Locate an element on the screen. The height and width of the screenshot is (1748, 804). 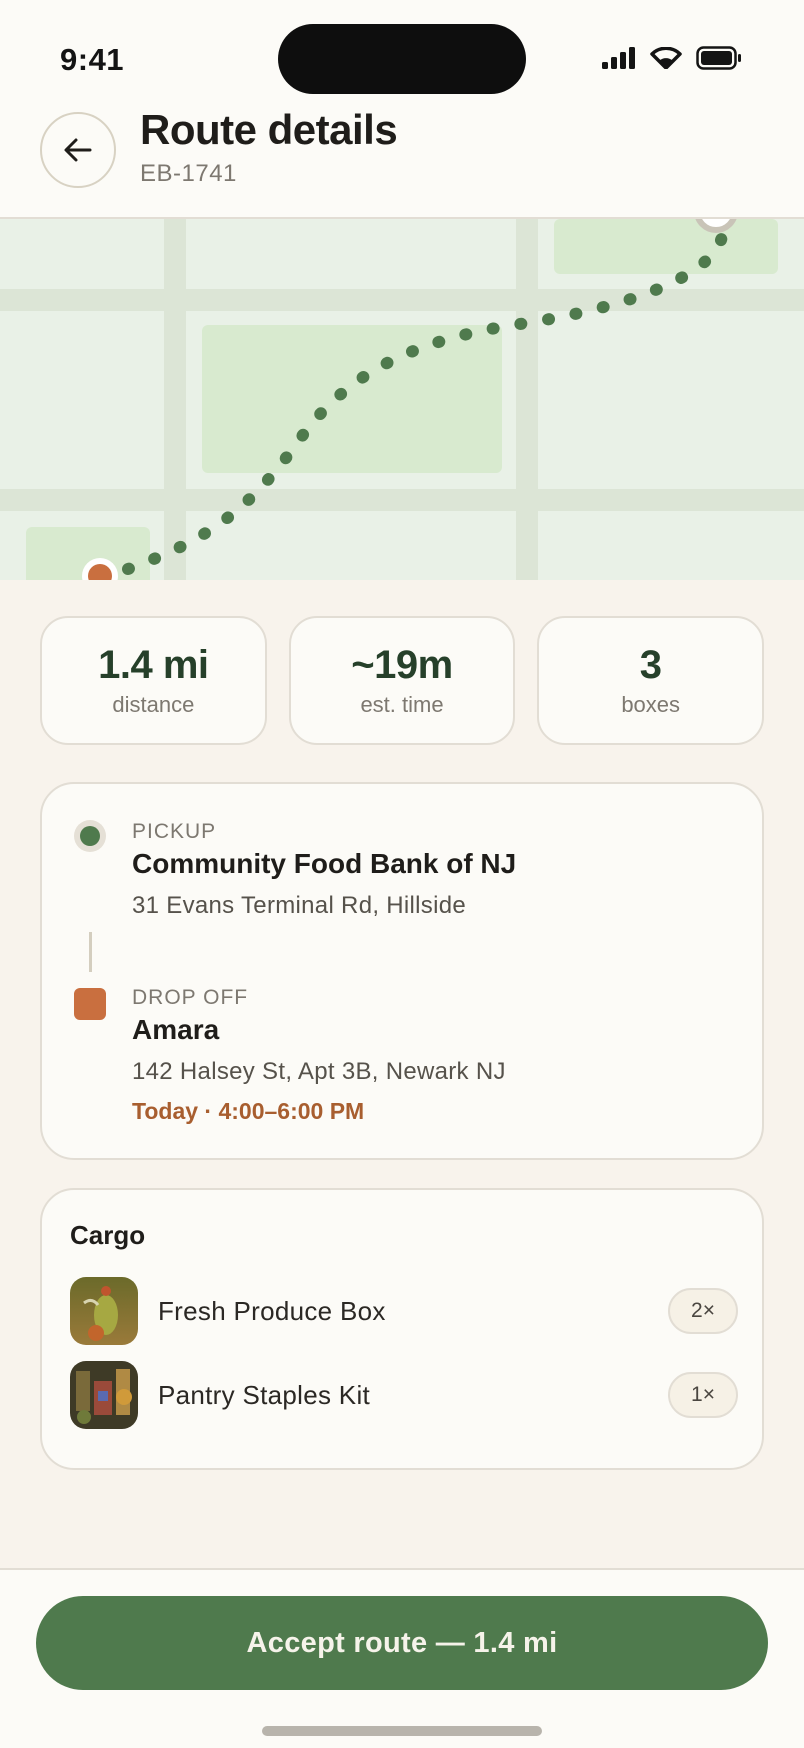
cargo-item-name: Pantry Staples Kit is located at coordinates (264, 1394).